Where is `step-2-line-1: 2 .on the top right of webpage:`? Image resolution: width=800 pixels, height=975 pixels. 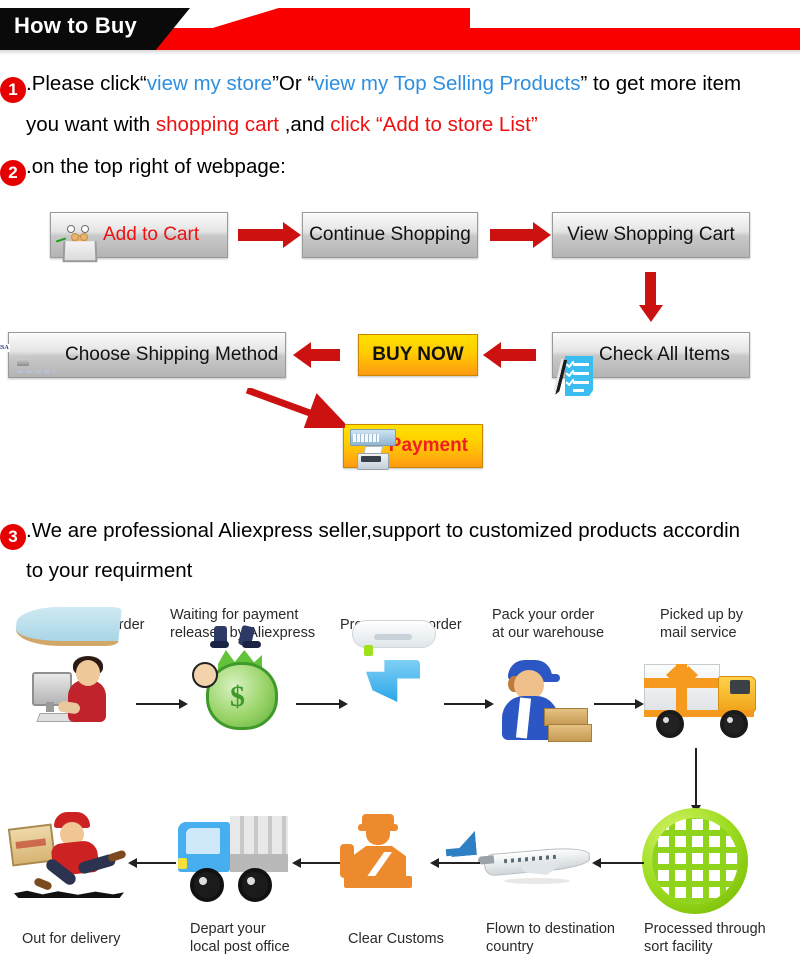 step-2-line-1: 2 .on the top right of webpage: is located at coordinates (143, 170).